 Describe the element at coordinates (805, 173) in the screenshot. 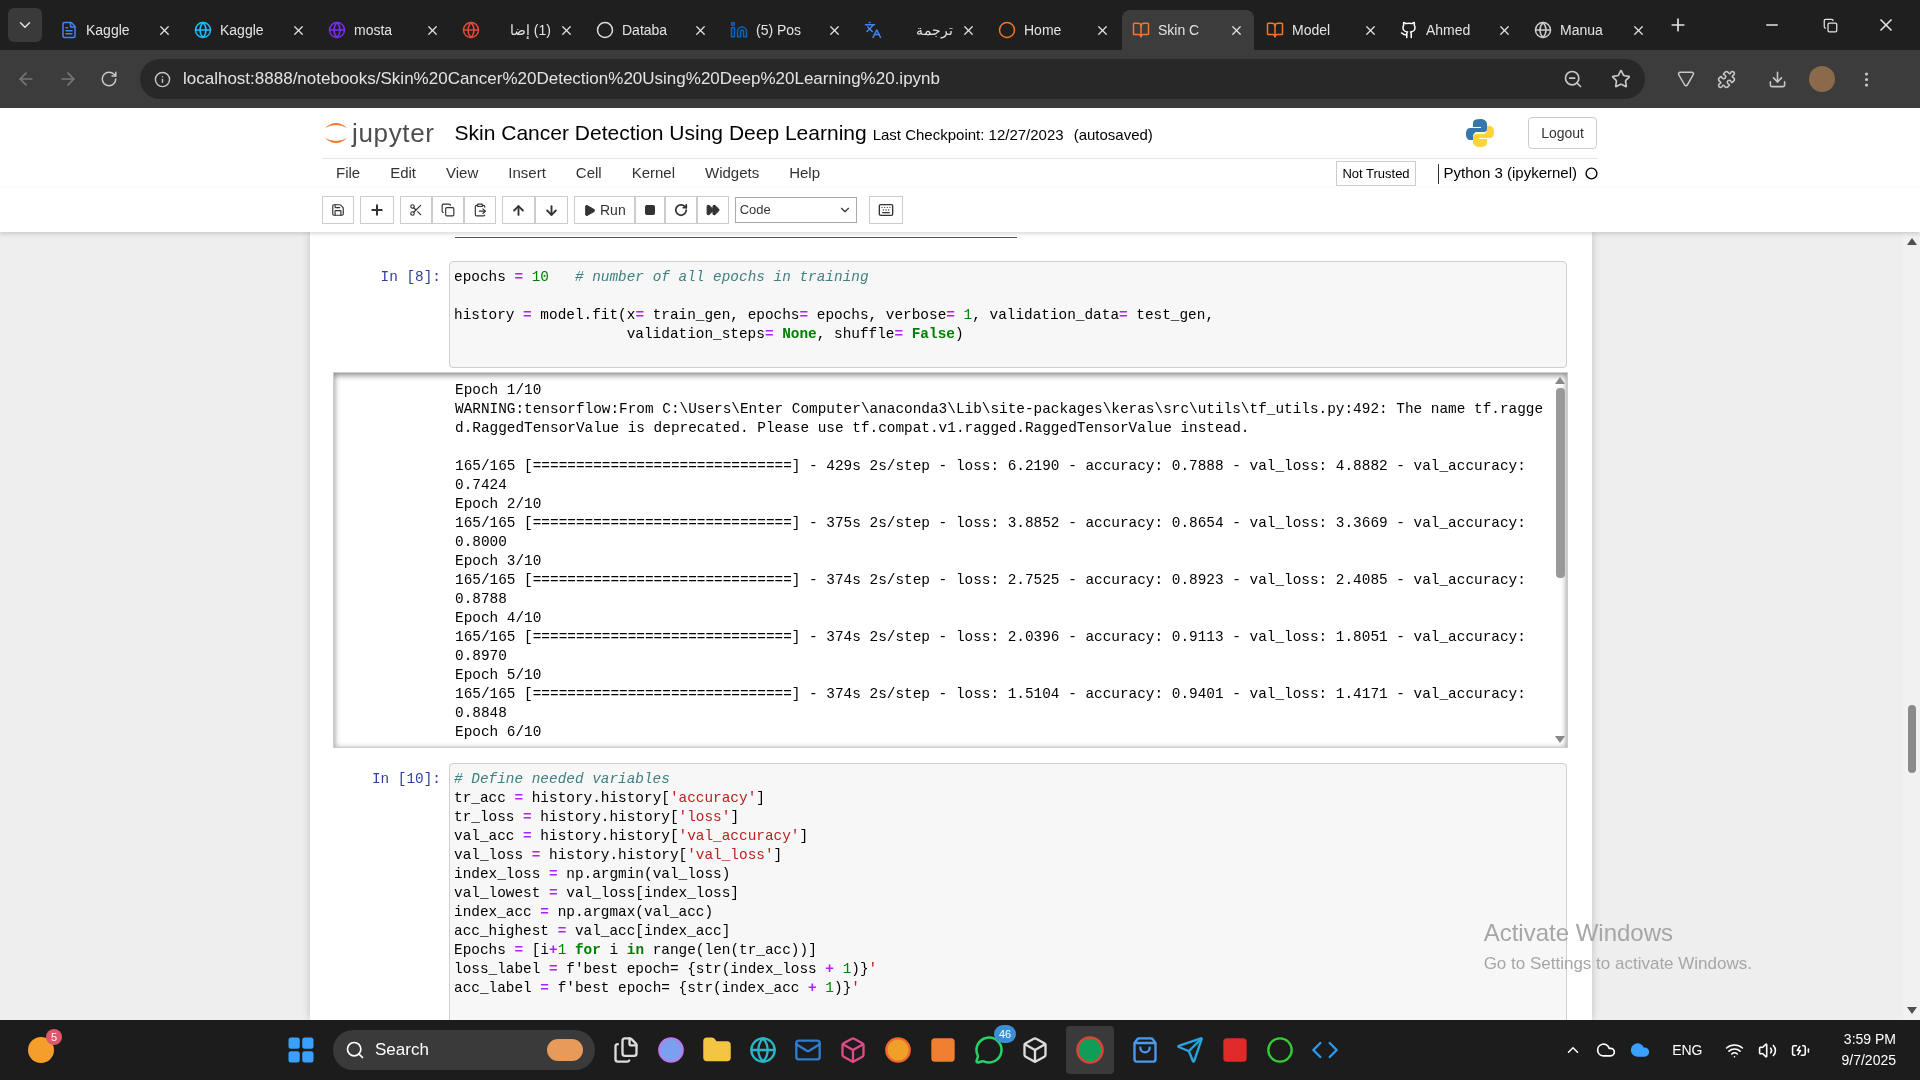

I see `menu-item: Help` at that location.